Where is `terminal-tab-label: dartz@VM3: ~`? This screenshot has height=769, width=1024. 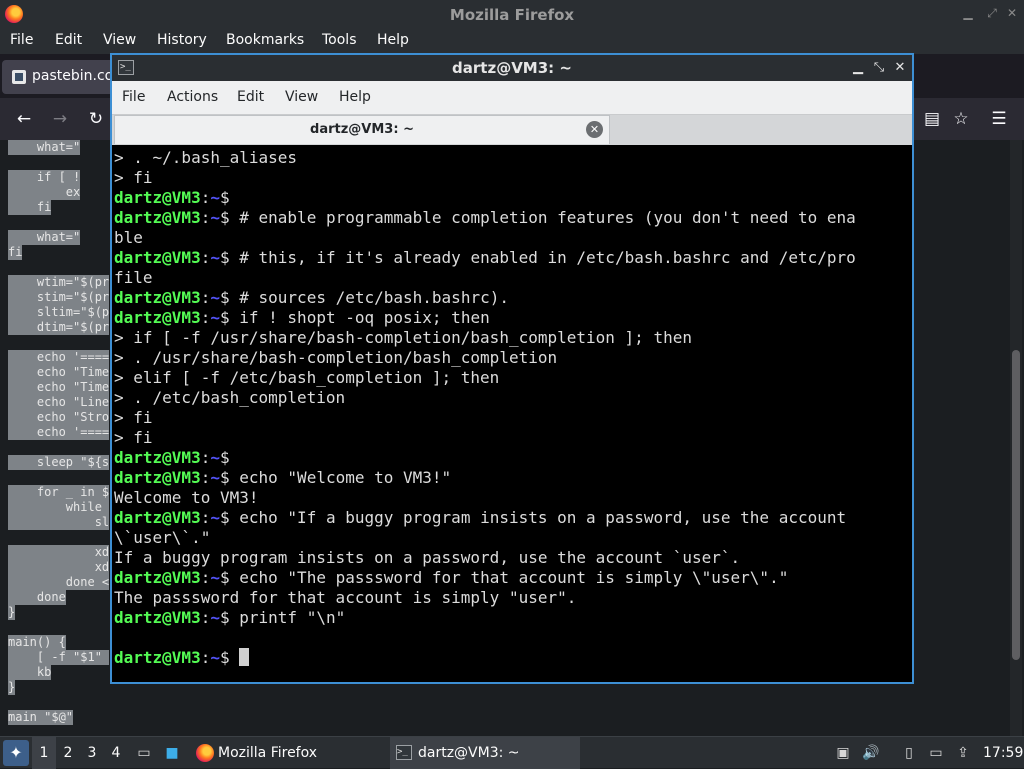
terminal-tab-label: dartz@VM3: ~ is located at coordinates (362, 129).